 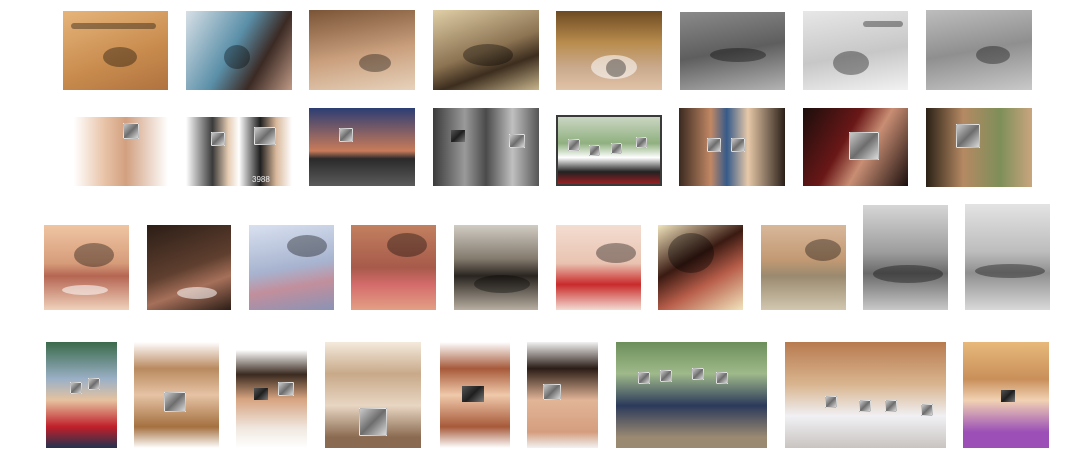 What do you see at coordinates (239, 151) in the screenshot?
I see `face-photo-2: 3988` at bounding box center [239, 151].